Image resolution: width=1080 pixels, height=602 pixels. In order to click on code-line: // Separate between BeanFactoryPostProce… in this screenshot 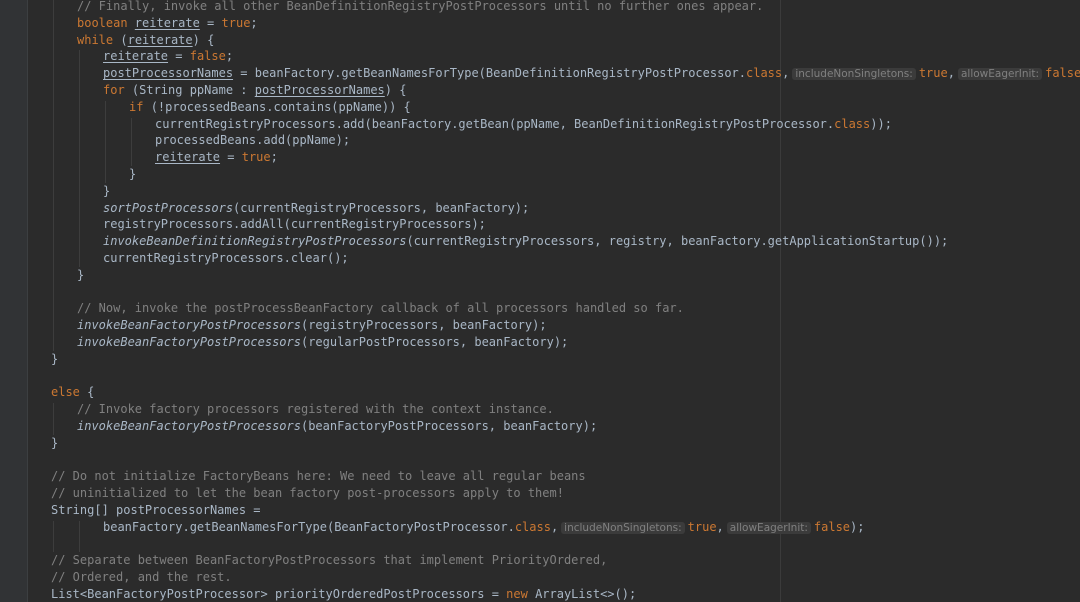, I will do `click(329, 560)`.